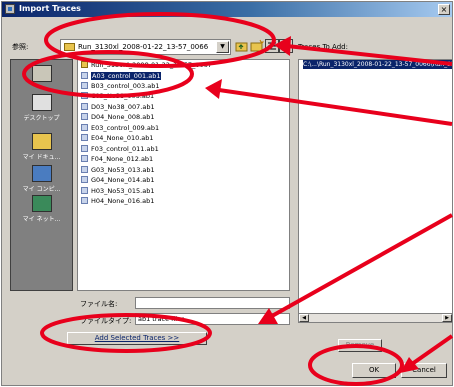 This screenshot has height=387, width=454. What do you see at coordinates (447, 318) in the screenshot?
I see `scroll-right-icon: ▶` at bounding box center [447, 318].